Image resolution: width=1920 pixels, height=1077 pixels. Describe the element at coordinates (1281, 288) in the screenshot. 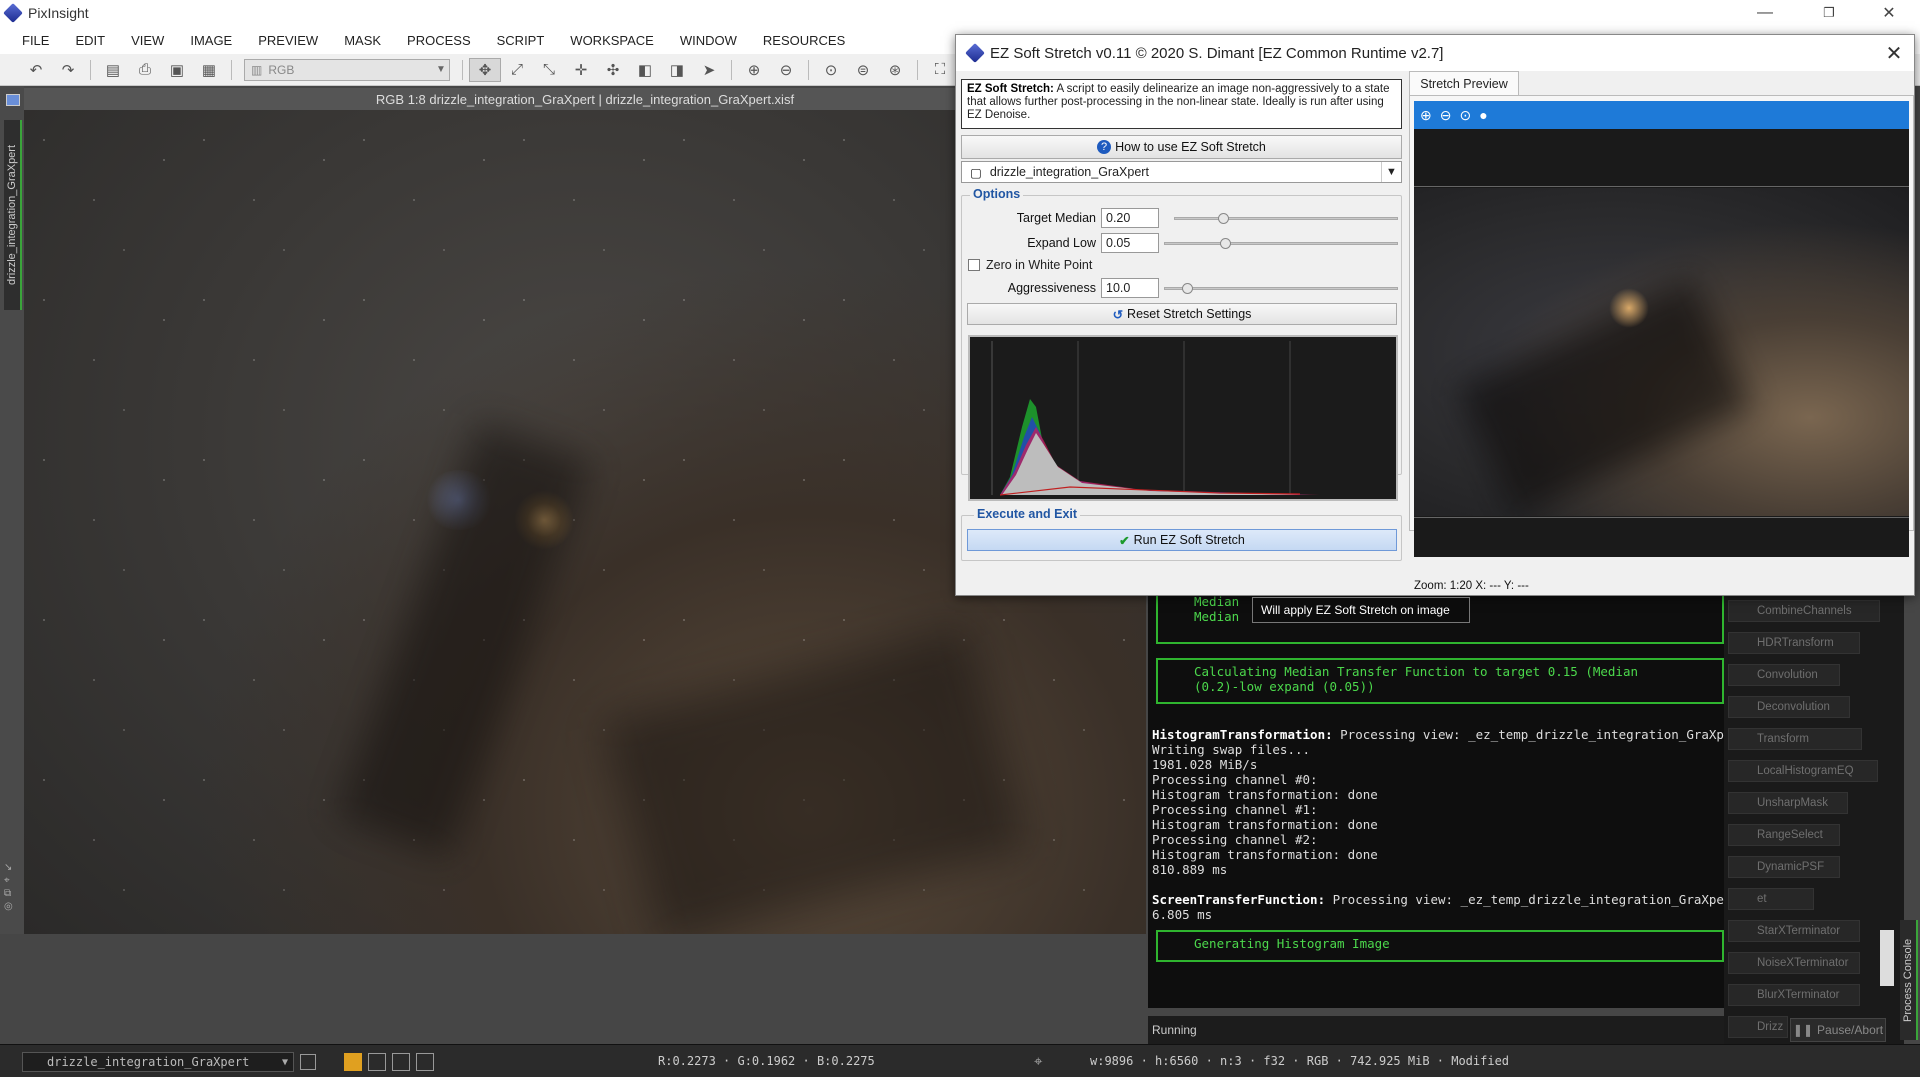

I see `aggressiveness-slider` at that location.